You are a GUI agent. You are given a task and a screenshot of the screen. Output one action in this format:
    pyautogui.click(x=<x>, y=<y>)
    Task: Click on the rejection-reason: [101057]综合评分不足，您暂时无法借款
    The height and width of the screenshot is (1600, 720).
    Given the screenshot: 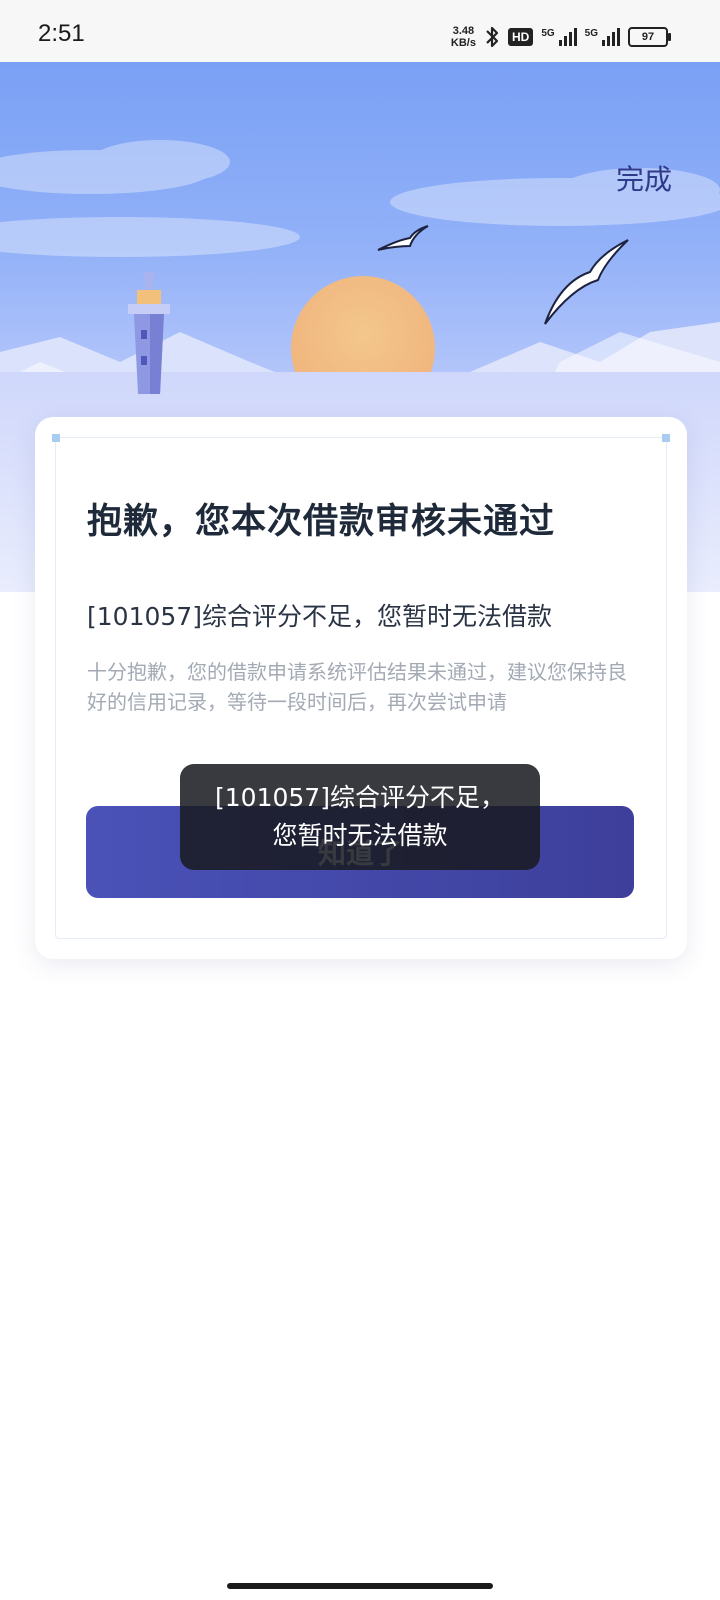 What is the action you would take?
    pyautogui.click(x=319, y=616)
    